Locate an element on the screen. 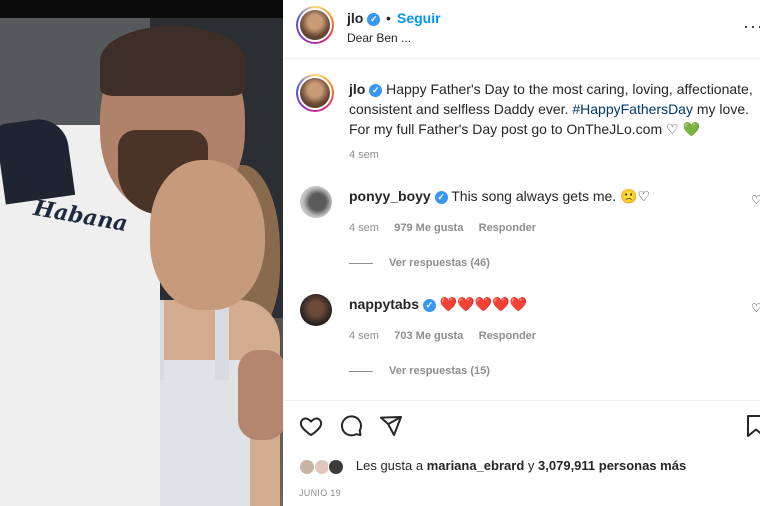 This screenshot has height=506, width=760. likes-prefix: Les gusta a is located at coordinates (389, 465).